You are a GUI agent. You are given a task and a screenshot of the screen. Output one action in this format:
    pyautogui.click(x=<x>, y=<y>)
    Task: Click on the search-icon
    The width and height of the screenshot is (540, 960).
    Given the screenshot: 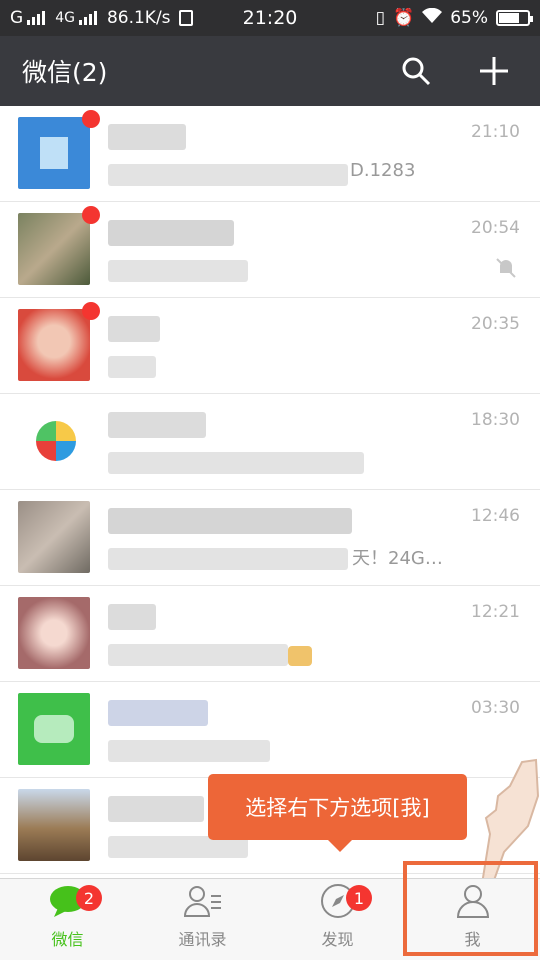 What is the action you would take?
    pyautogui.click(x=416, y=71)
    